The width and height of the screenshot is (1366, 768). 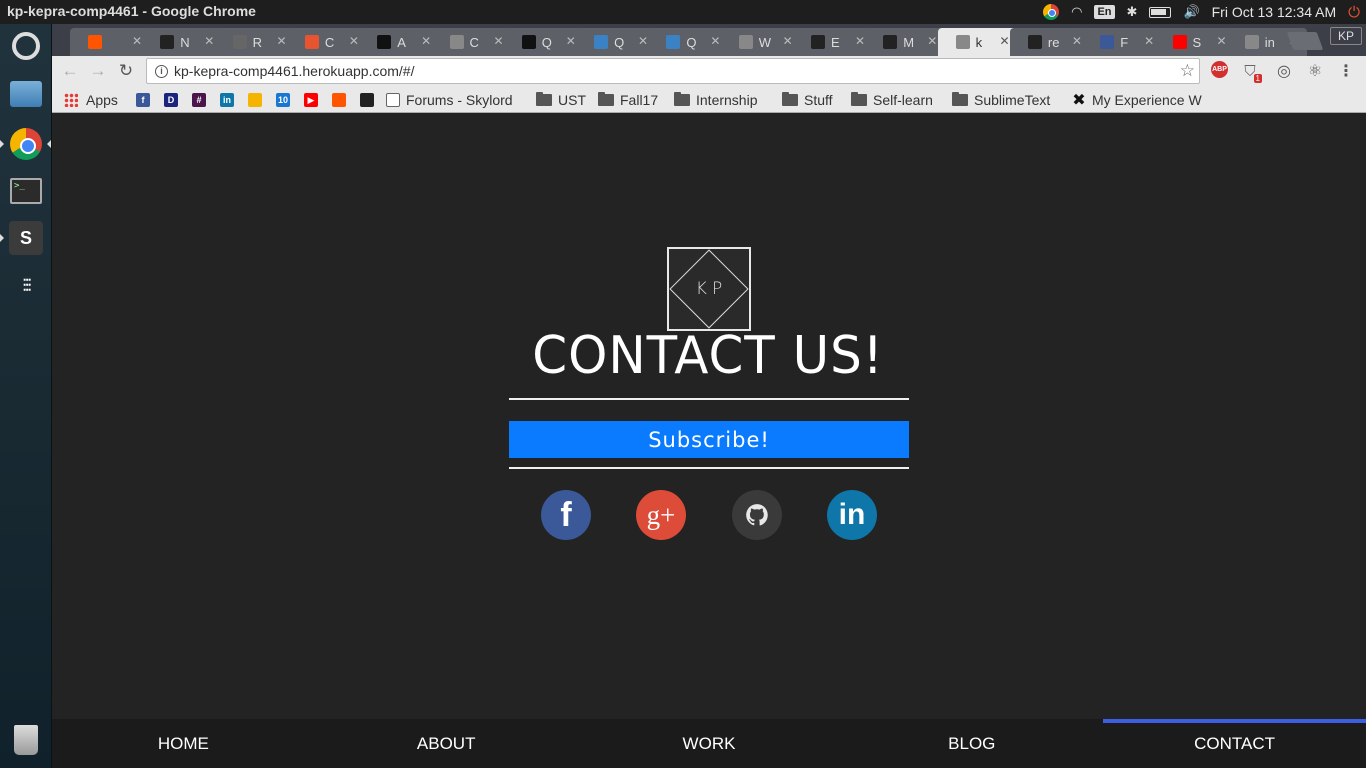 I want to click on launcher-sublime: S, so click(x=26, y=238).